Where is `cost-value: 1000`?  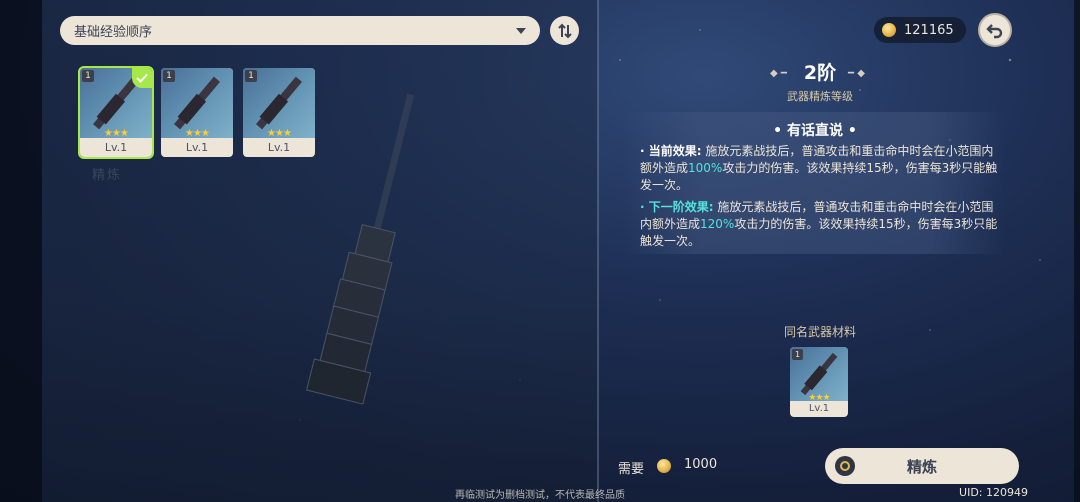 cost-value: 1000 is located at coordinates (701, 464).